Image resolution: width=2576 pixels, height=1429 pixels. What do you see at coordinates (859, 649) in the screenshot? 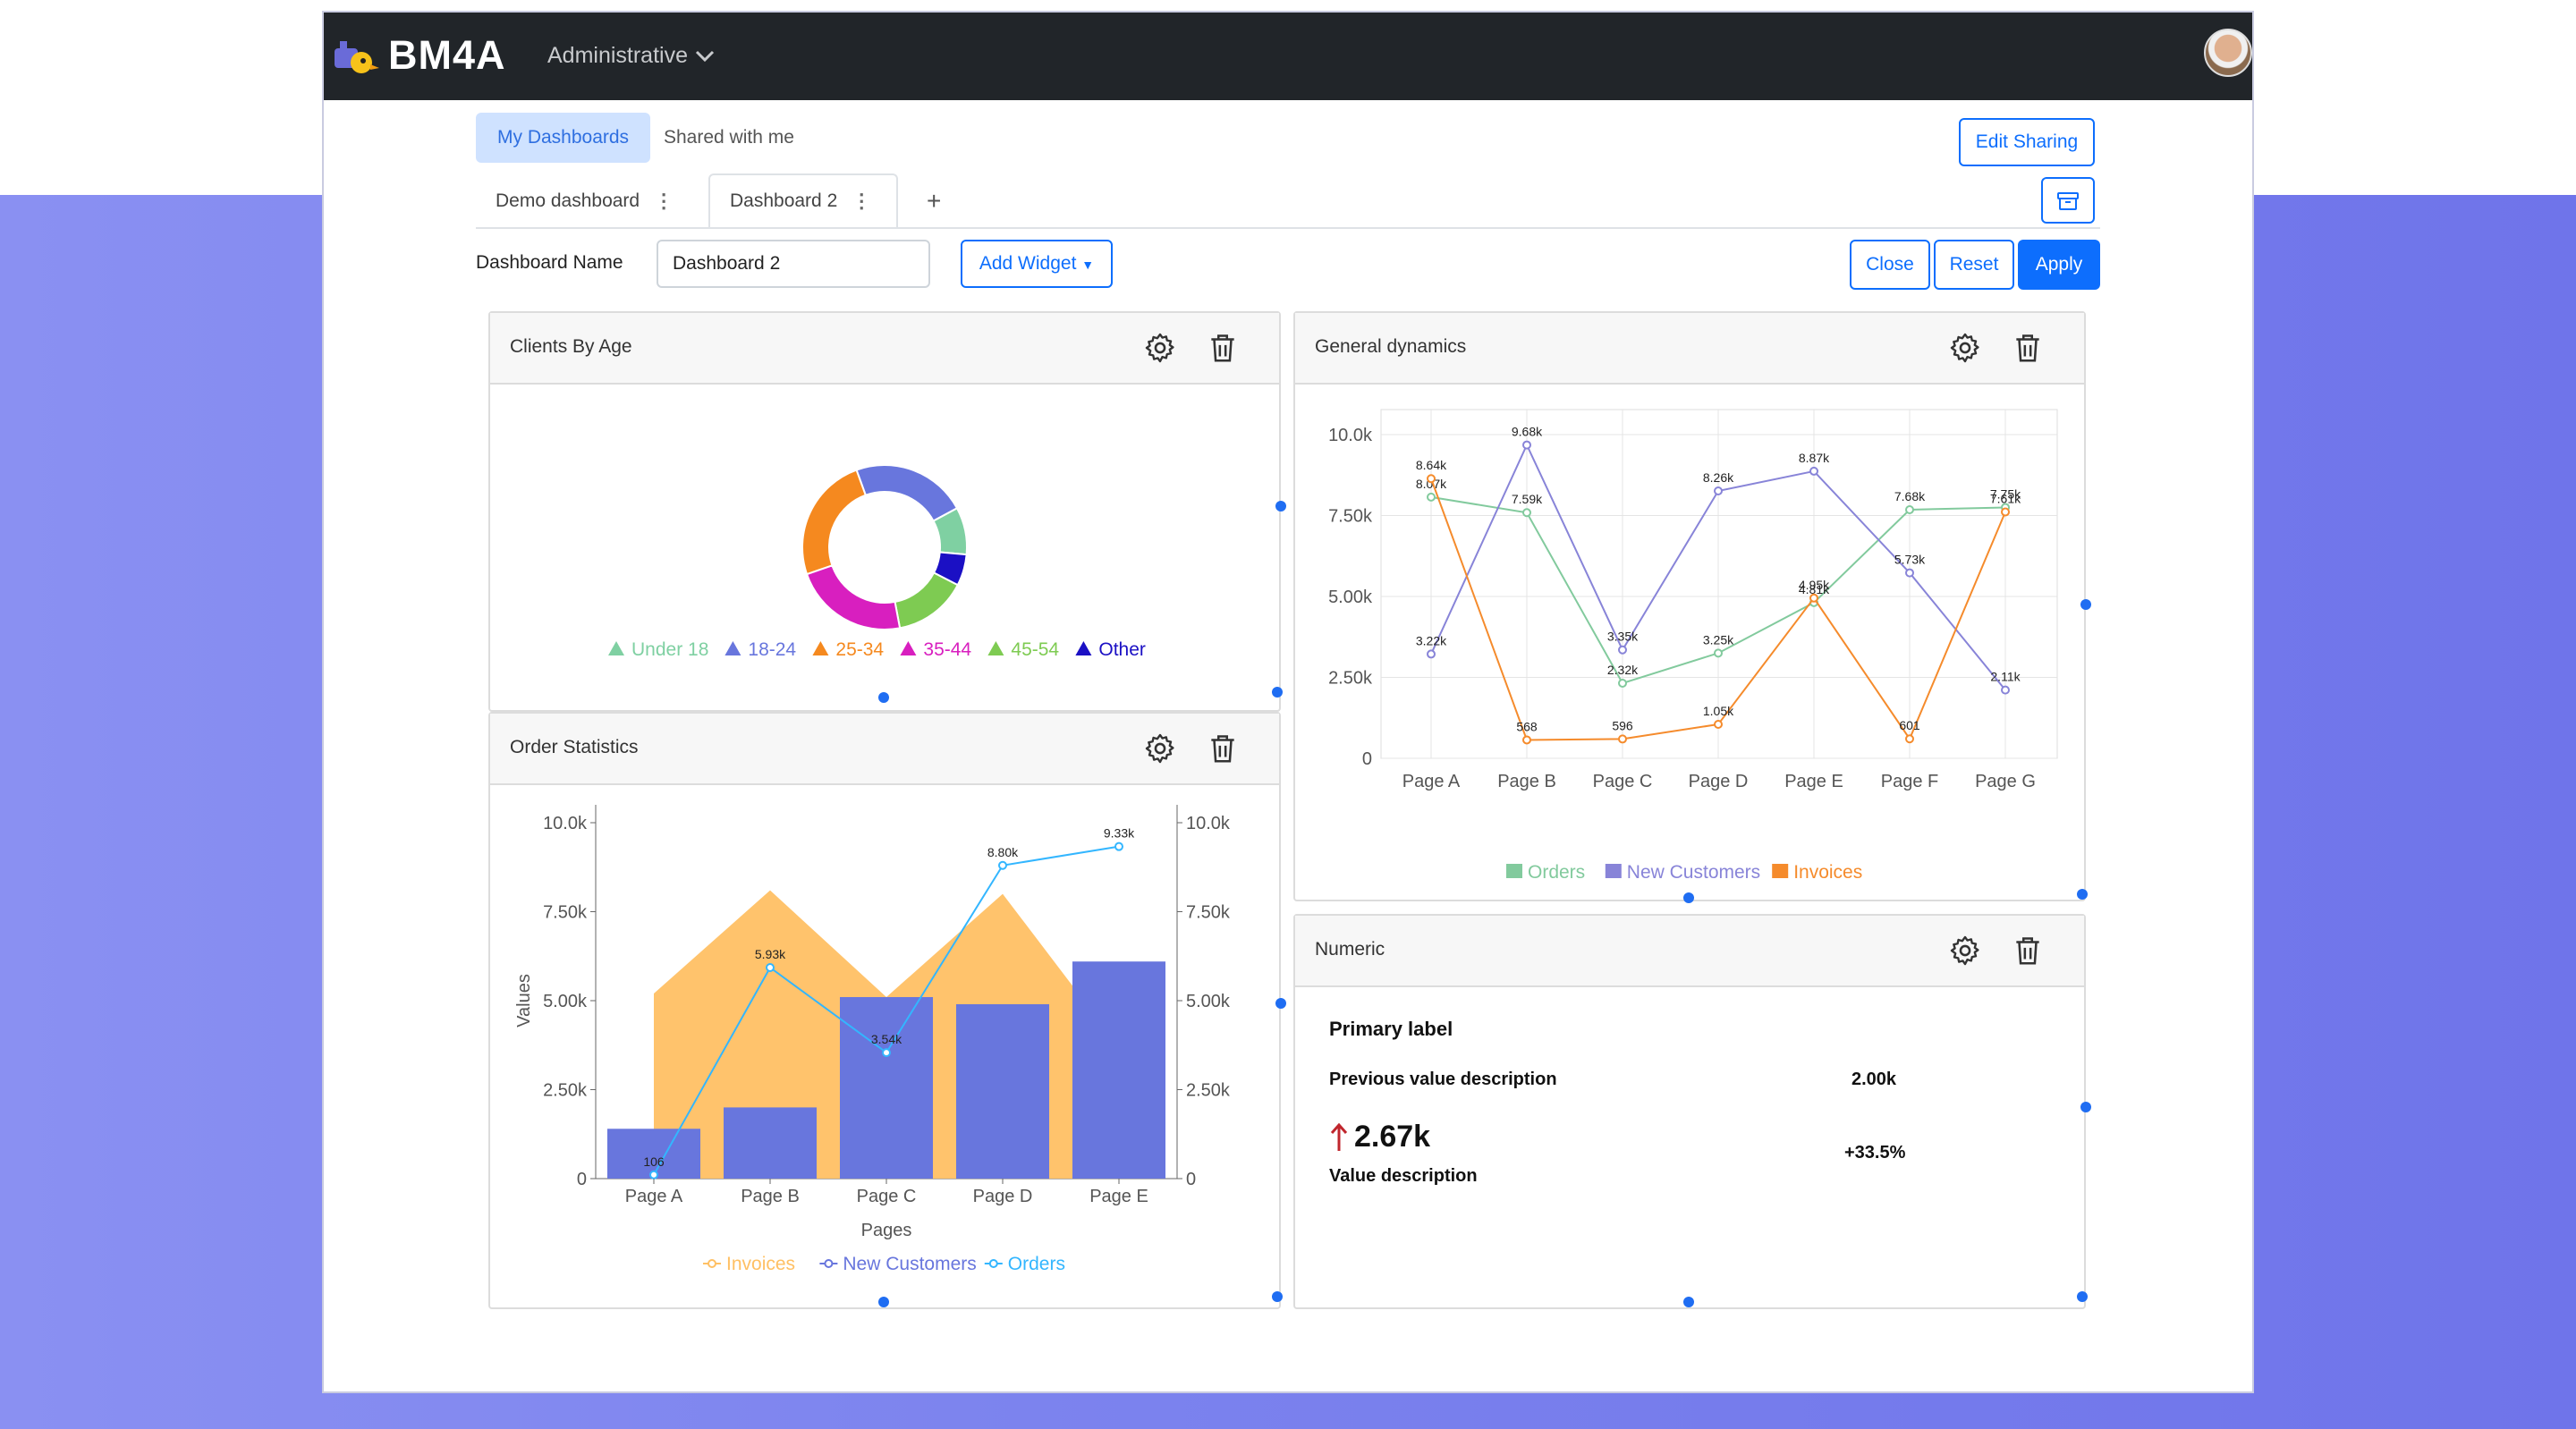
I see `legend-label: 25-34` at bounding box center [859, 649].